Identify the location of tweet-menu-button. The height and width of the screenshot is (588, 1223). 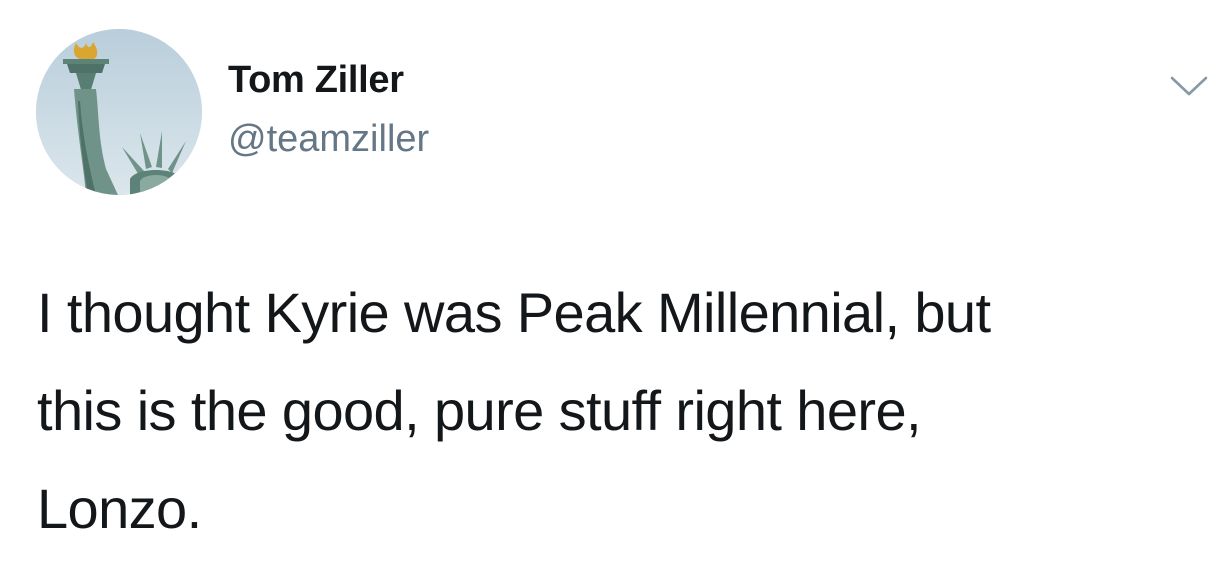
(1189, 85).